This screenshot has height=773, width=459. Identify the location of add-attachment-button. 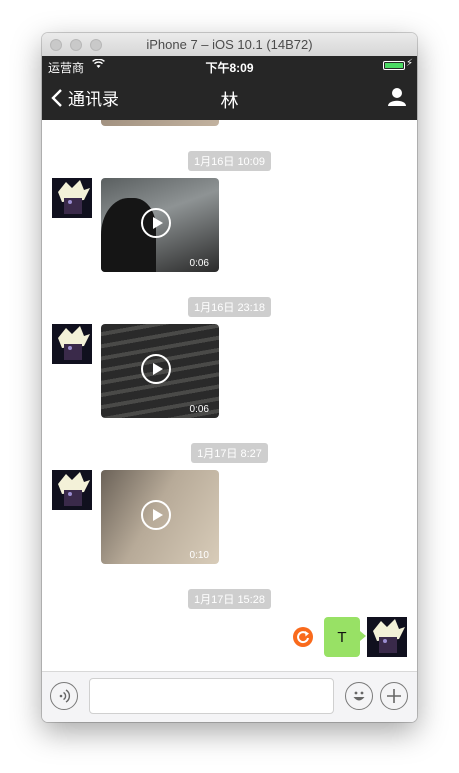
(394, 696).